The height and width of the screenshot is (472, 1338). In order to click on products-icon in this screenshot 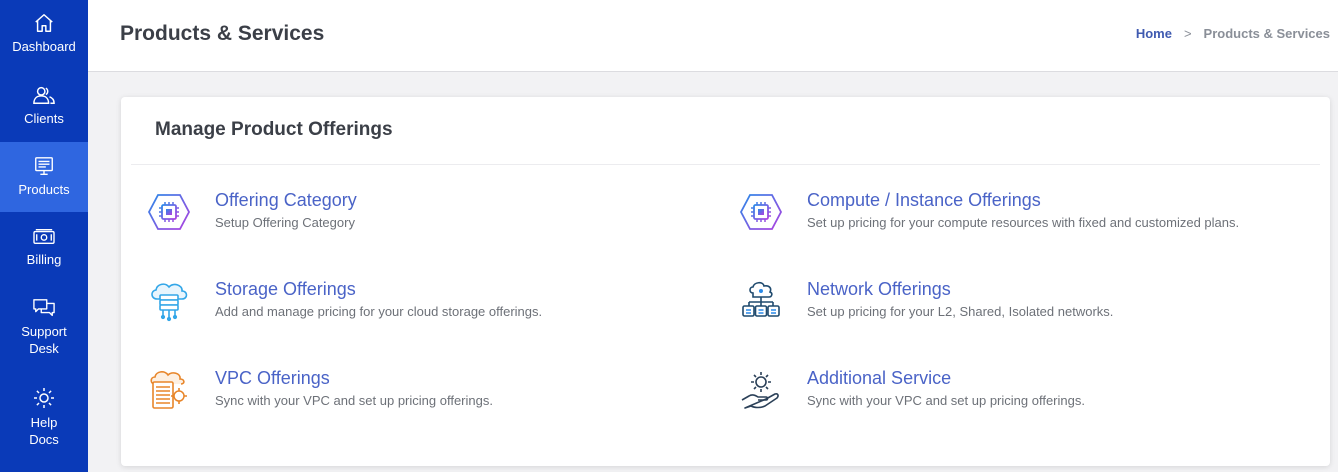, I will do `click(44, 166)`.